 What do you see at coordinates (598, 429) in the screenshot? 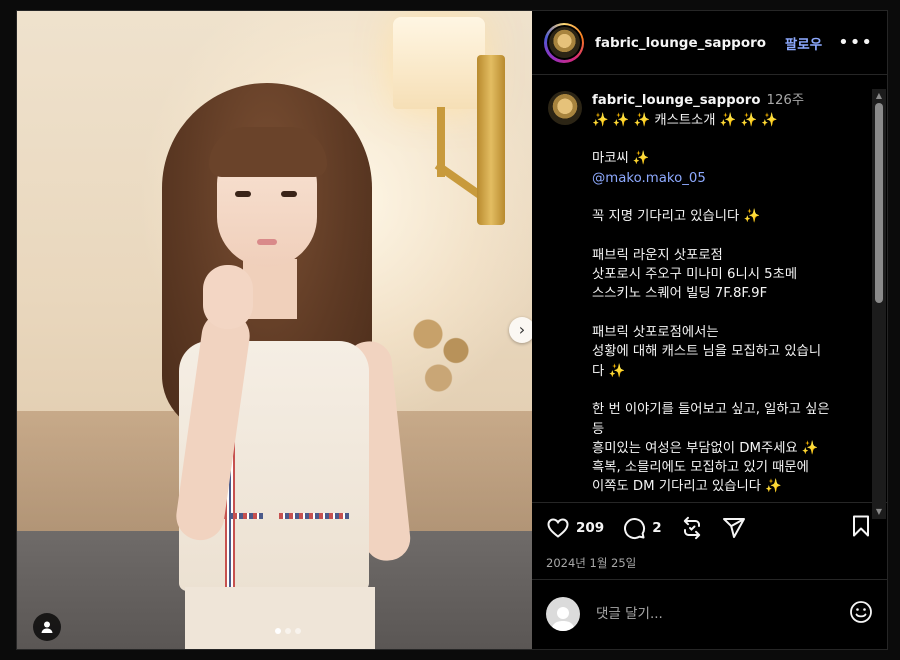
I see `caption-line: 등` at bounding box center [598, 429].